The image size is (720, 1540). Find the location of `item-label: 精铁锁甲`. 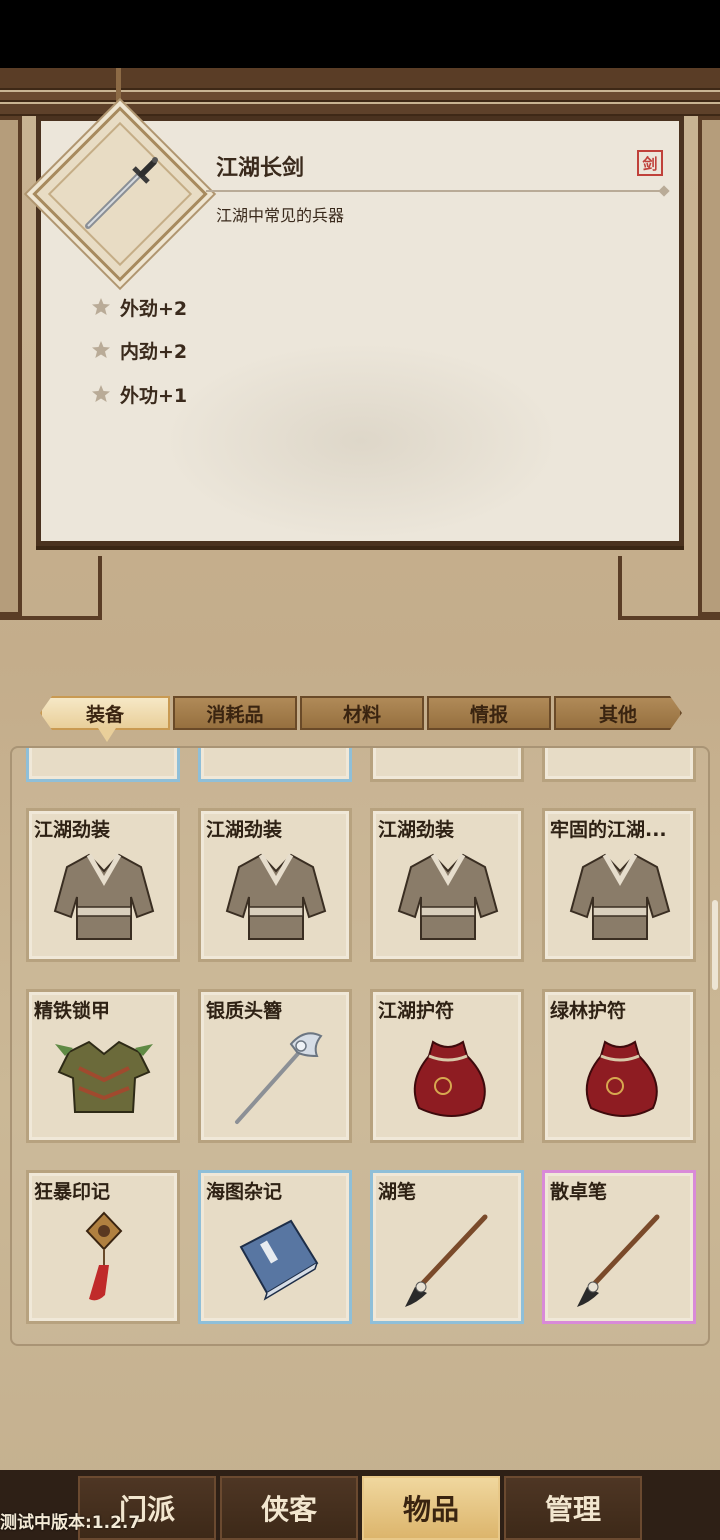

item-label: 精铁锁甲 is located at coordinates (72, 1011).